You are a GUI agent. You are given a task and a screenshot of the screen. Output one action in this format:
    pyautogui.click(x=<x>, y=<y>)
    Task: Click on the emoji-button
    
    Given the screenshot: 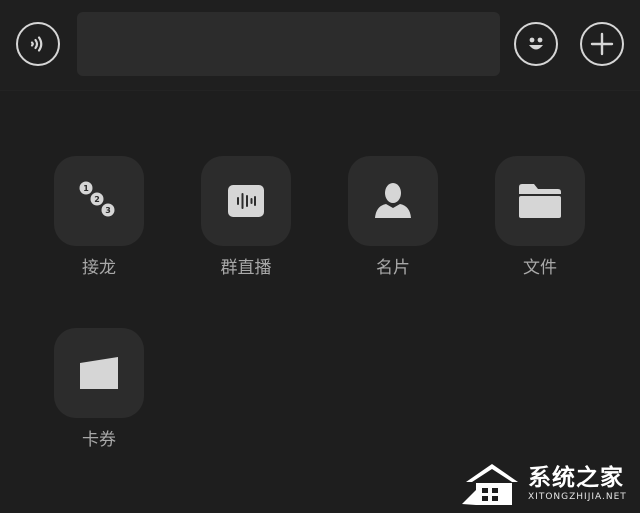 What is the action you would take?
    pyautogui.click(x=536, y=44)
    